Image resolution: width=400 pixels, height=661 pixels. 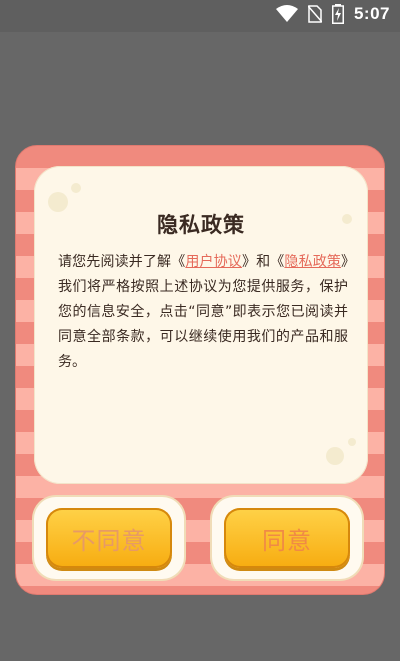 What do you see at coordinates (201, 225) in the screenshot?
I see `dialog-title: 隐私政策` at bounding box center [201, 225].